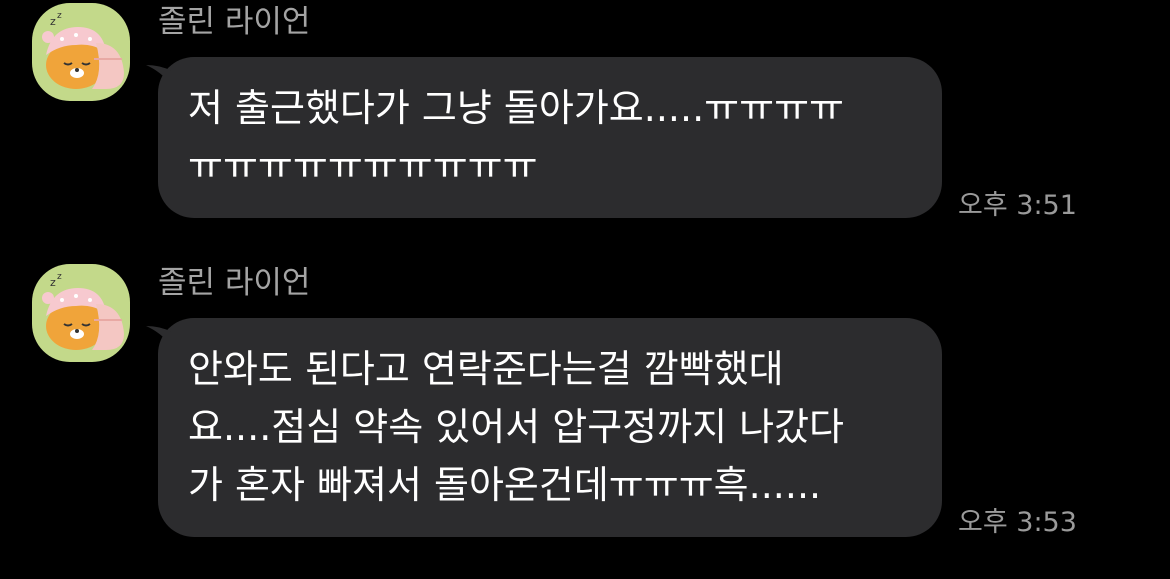 The image size is (1170, 579). What do you see at coordinates (1017, 522) in the screenshot?
I see `timestamp: 오후 3:53` at bounding box center [1017, 522].